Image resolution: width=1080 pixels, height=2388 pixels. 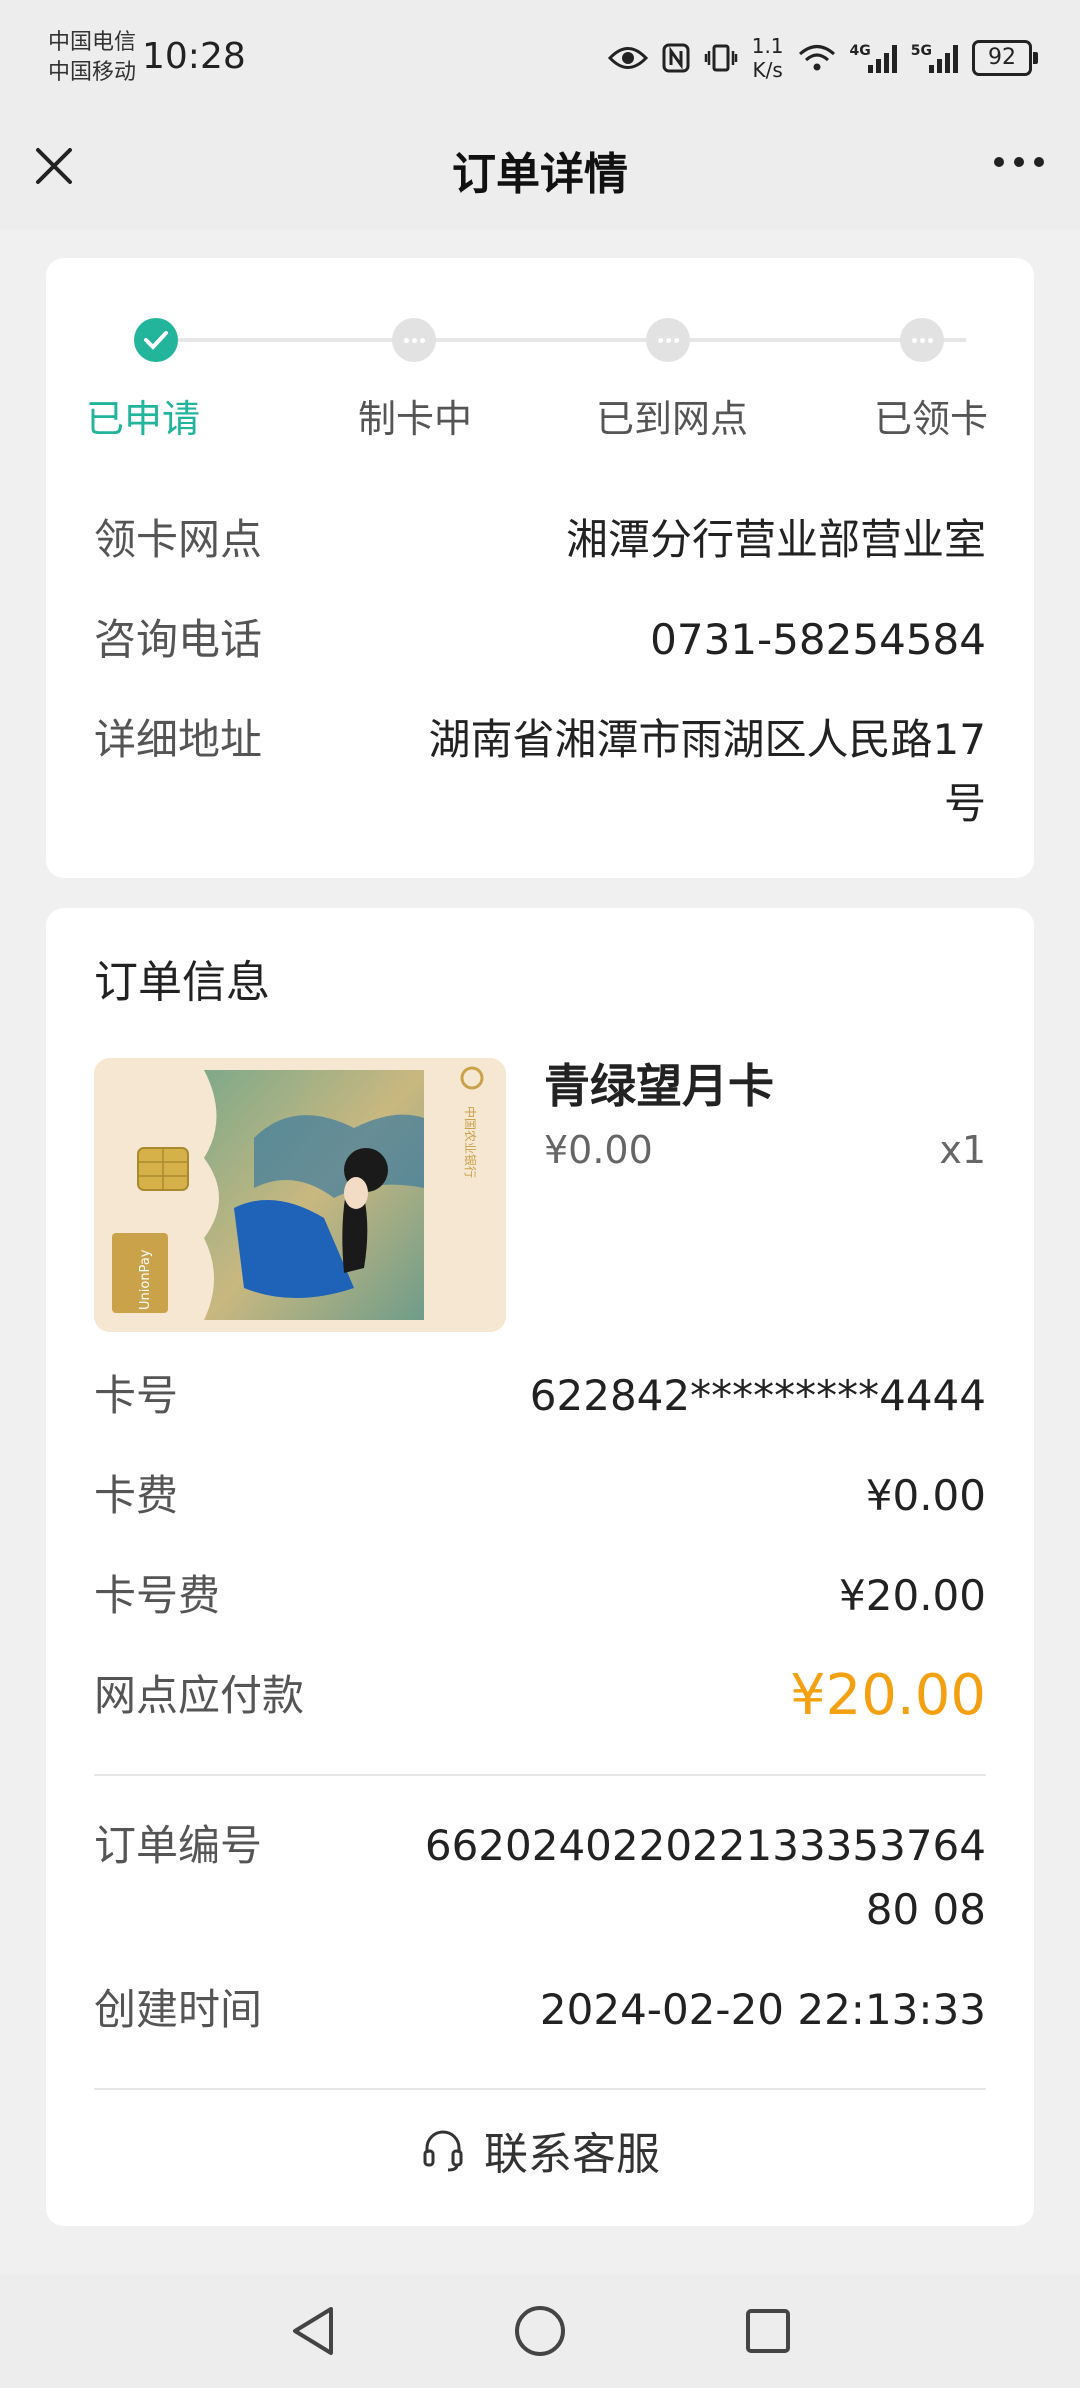 What do you see at coordinates (199, 1695) in the screenshot?
I see `payable-label: 网点应付款` at bounding box center [199, 1695].